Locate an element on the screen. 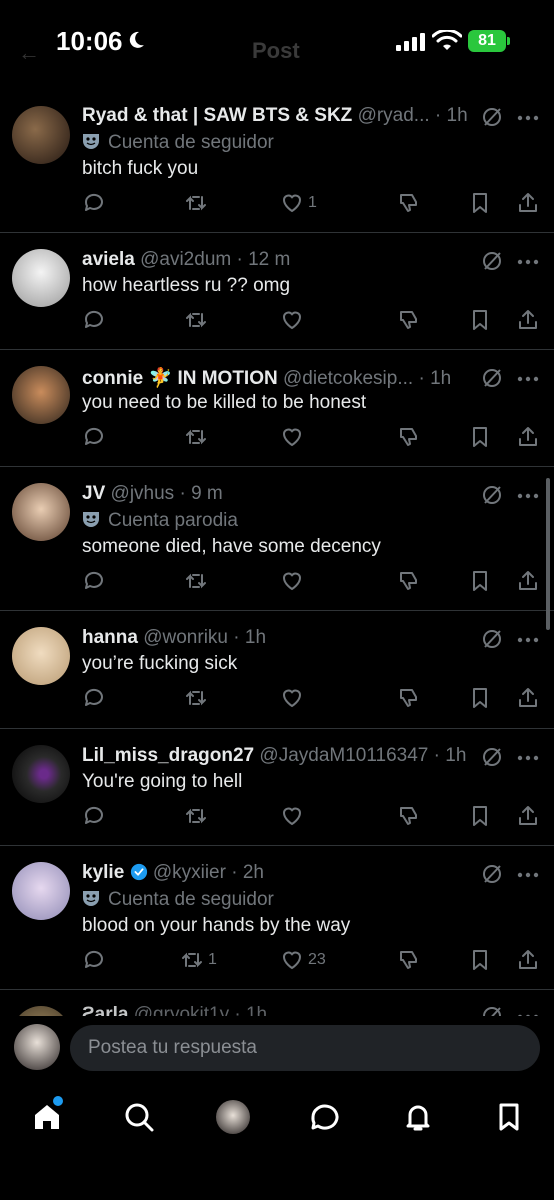  scrollbar is located at coordinates (548, 554).